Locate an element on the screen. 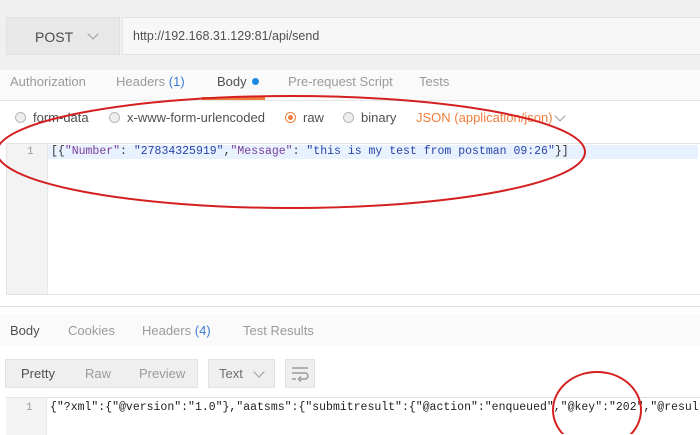 The image size is (700, 435). response-view-toggle: Pretty Raw Preview is located at coordinates (101, 373).